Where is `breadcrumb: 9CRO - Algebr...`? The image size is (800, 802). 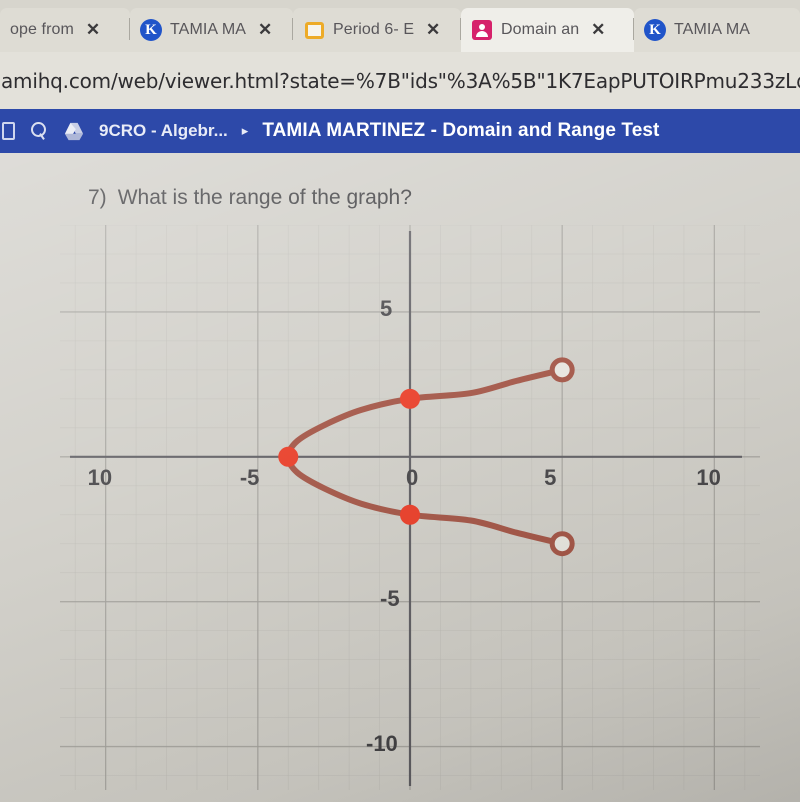
breadcrumb: 9CRO - Algebr... is located at coordinates (163, 131).